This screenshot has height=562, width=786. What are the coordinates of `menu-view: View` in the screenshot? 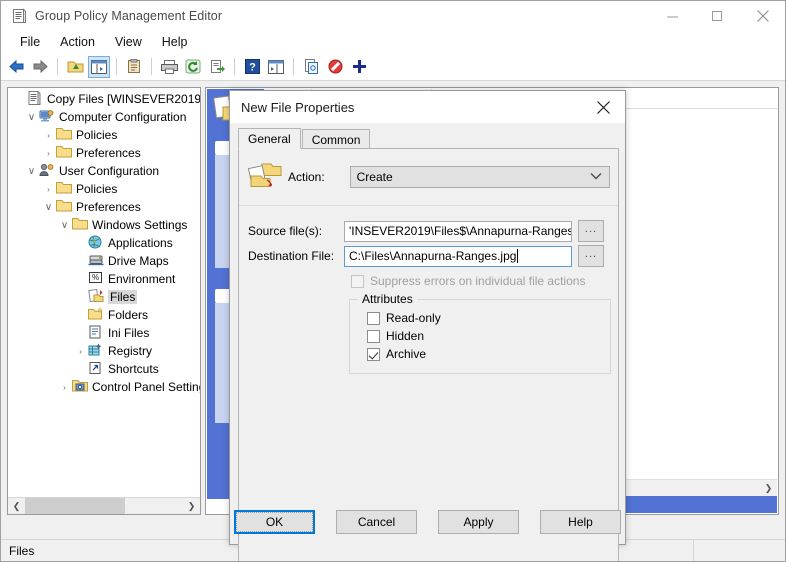 It's located at (128, 42).